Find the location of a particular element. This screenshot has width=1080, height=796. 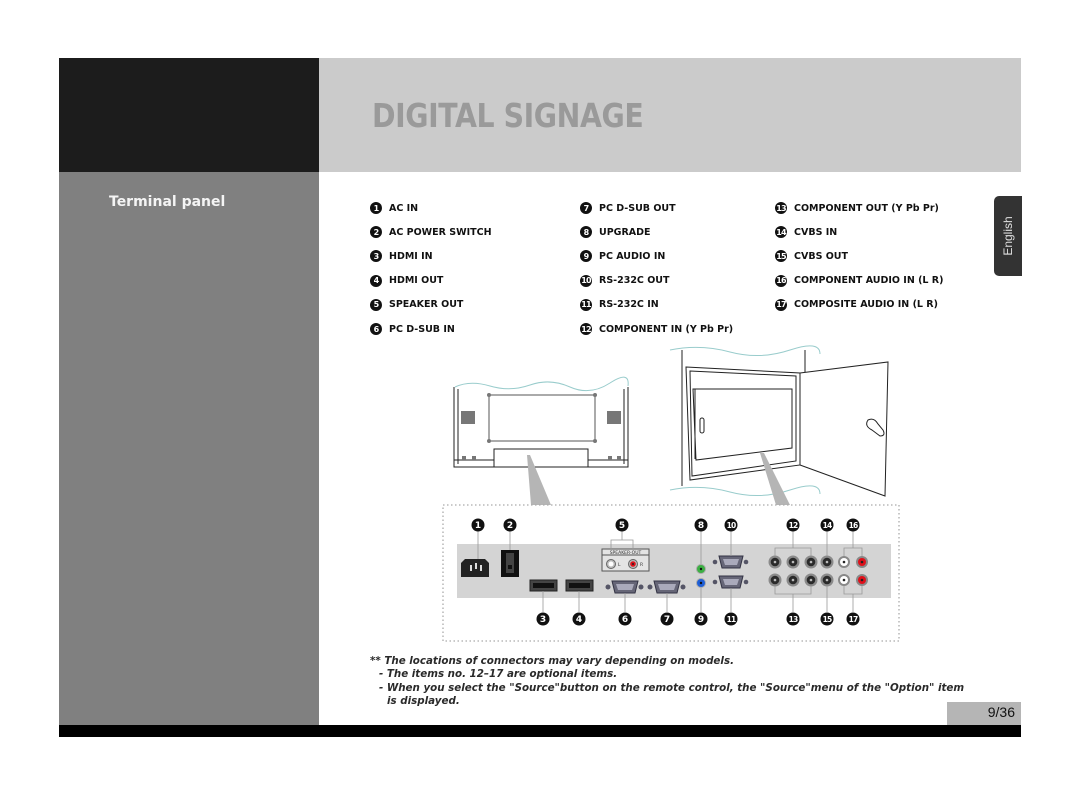

footer-bar is located at coordinates (540, 731).